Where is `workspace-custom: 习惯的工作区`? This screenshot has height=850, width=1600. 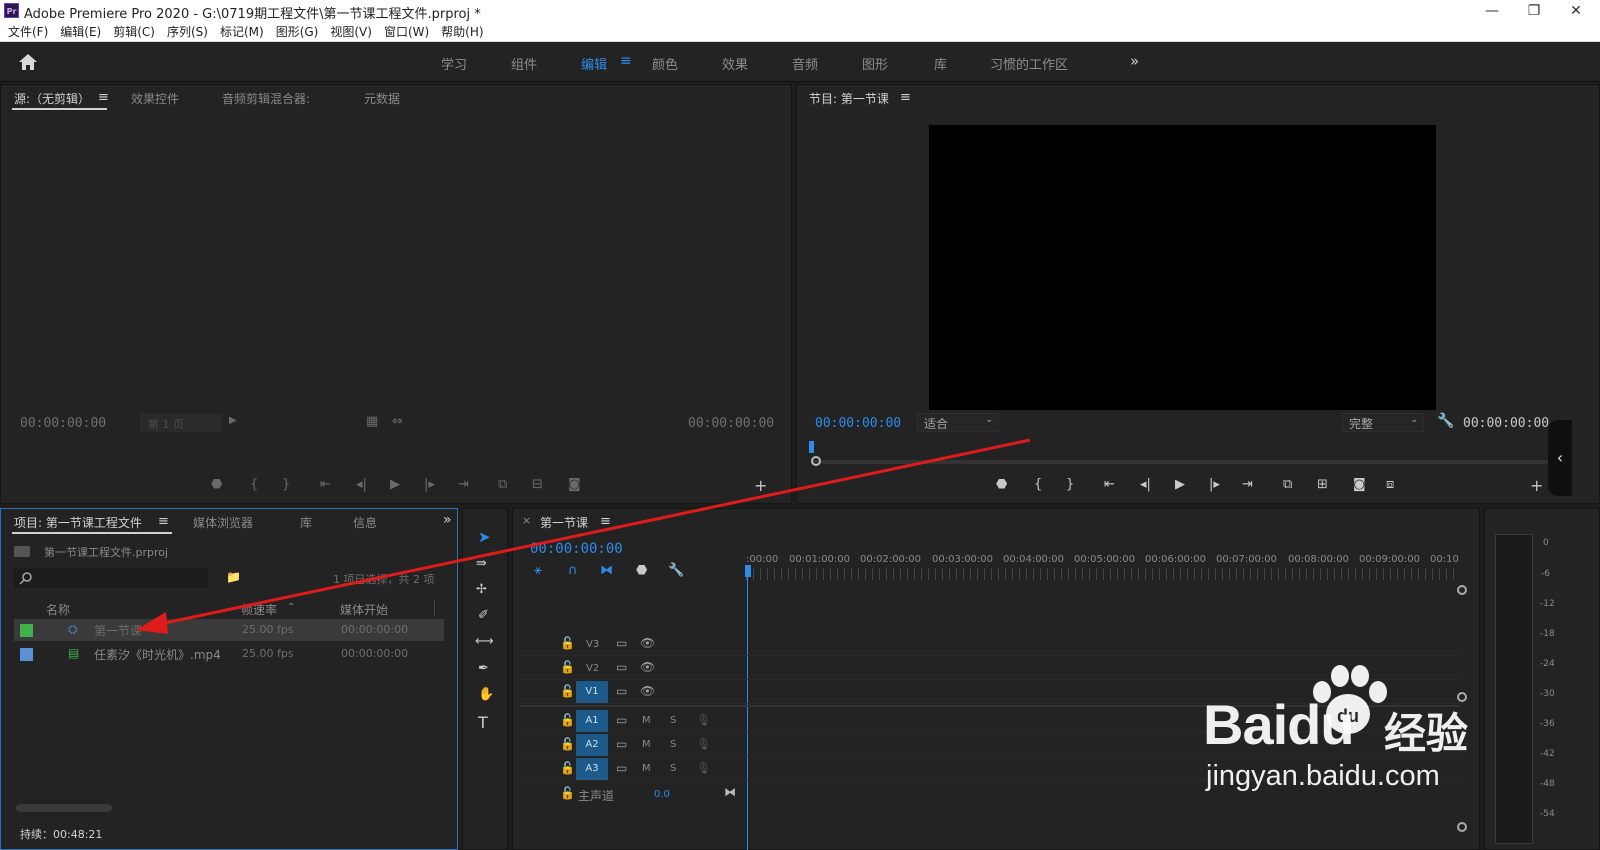 workspace-custom: 习惯的工作区 is located at coordinates (1029, 63).